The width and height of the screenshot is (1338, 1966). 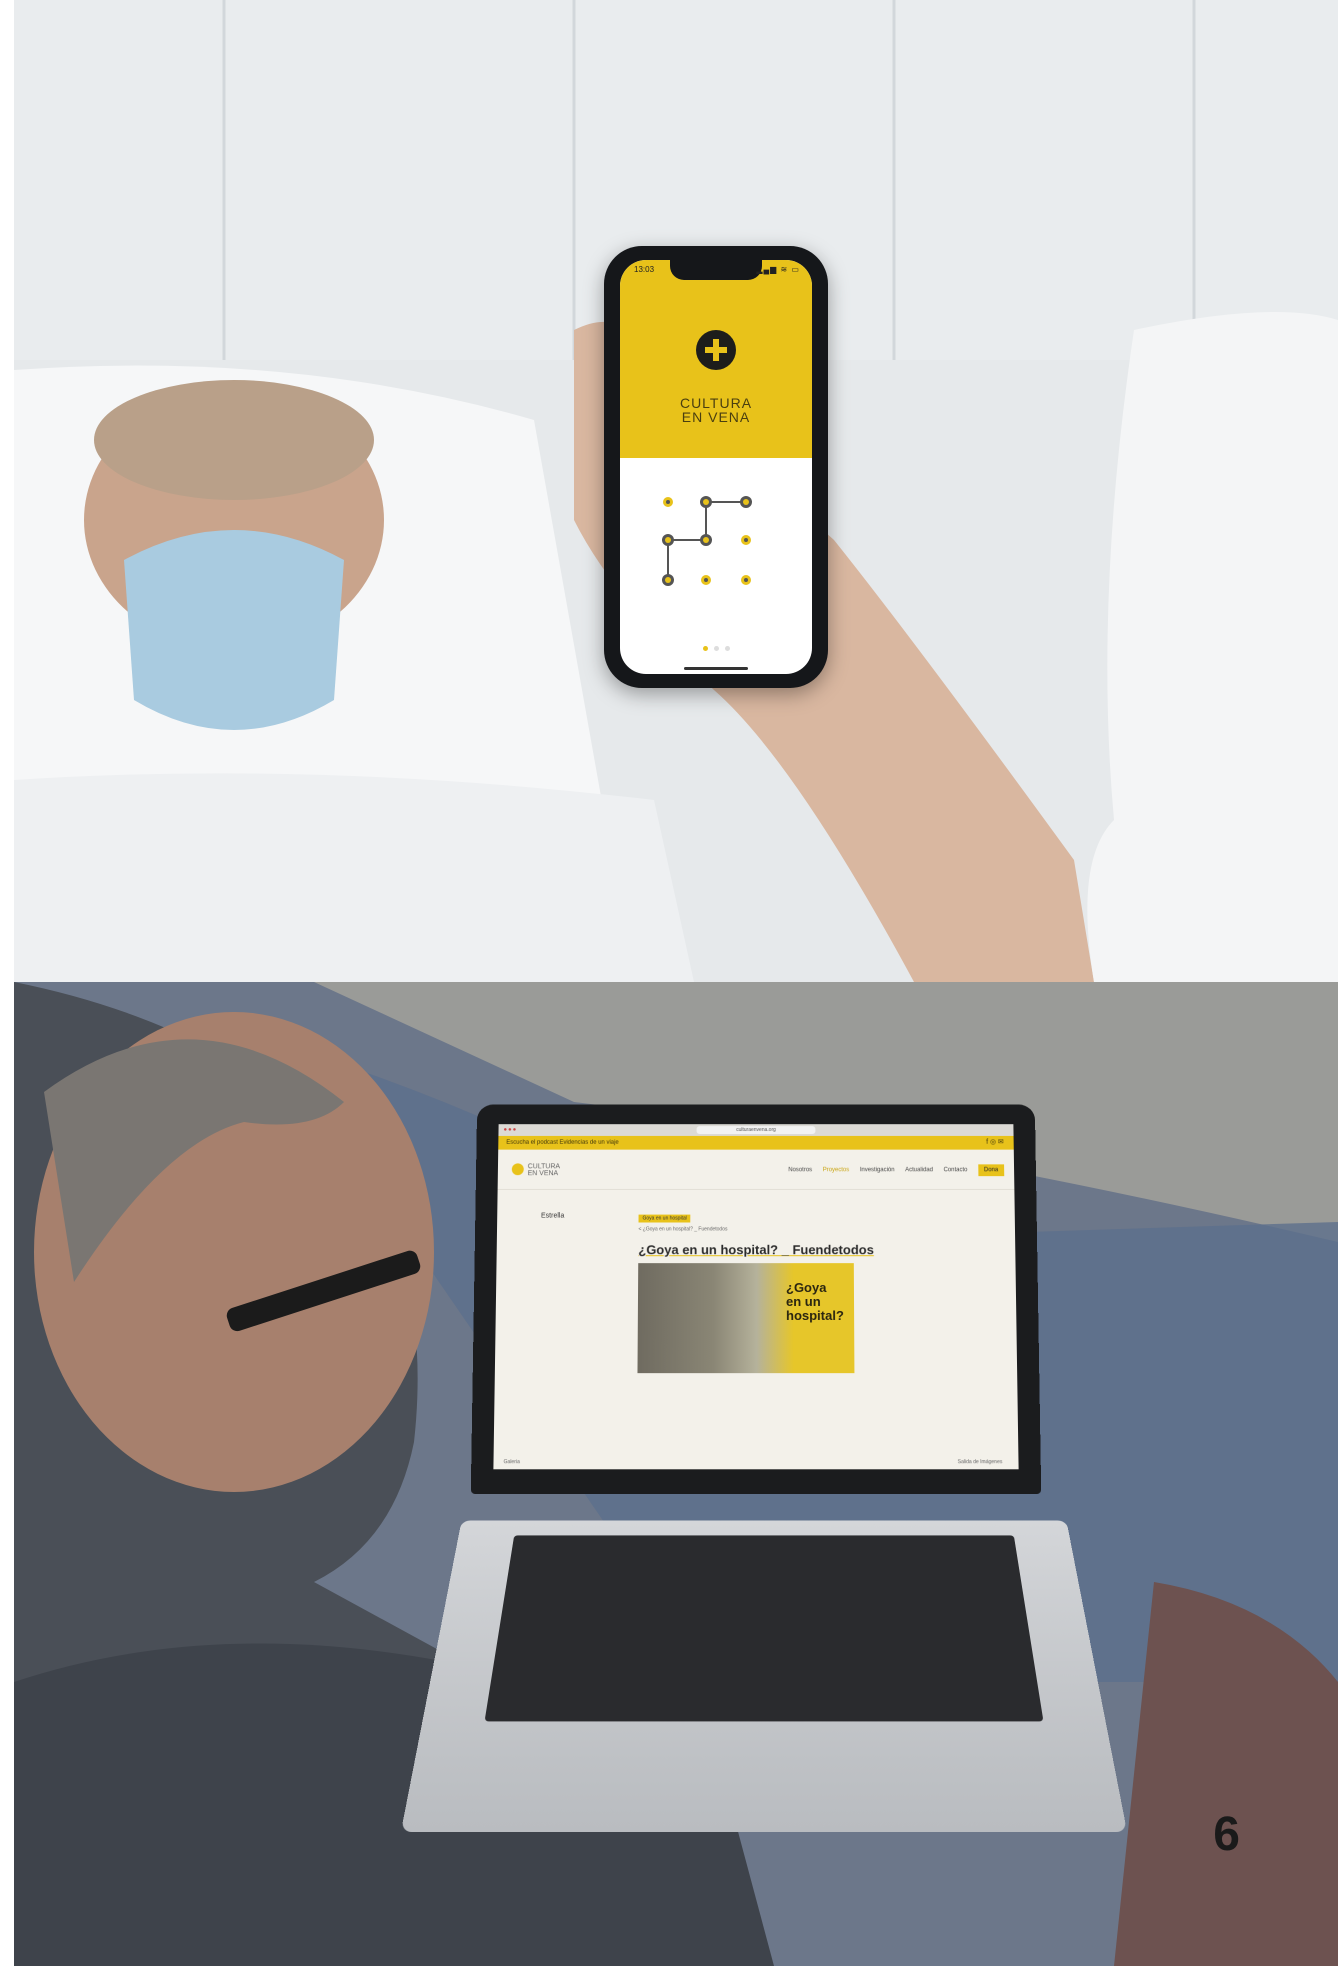 What do you see at coordinates (815, 1302) in the screenshot?
I see `hero-text: ¿Goya en un hospital?` at bounding box center [815, 1302].